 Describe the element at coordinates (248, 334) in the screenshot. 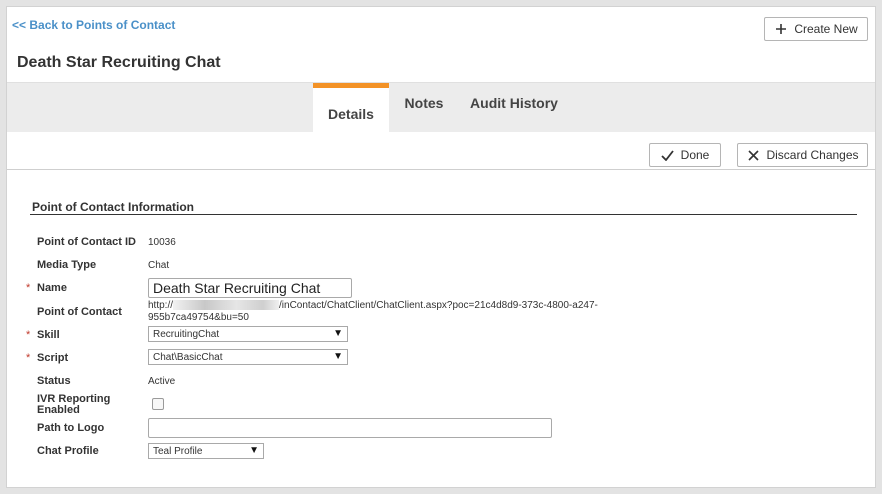

I see `skill-select: RecruitingChat ▼` at that location.